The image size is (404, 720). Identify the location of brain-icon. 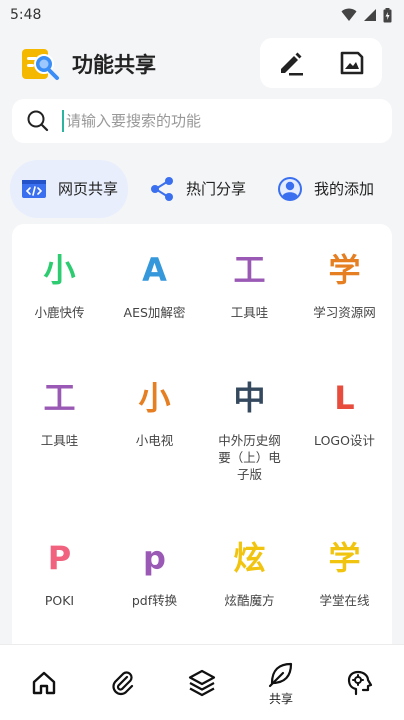
(360, 683).